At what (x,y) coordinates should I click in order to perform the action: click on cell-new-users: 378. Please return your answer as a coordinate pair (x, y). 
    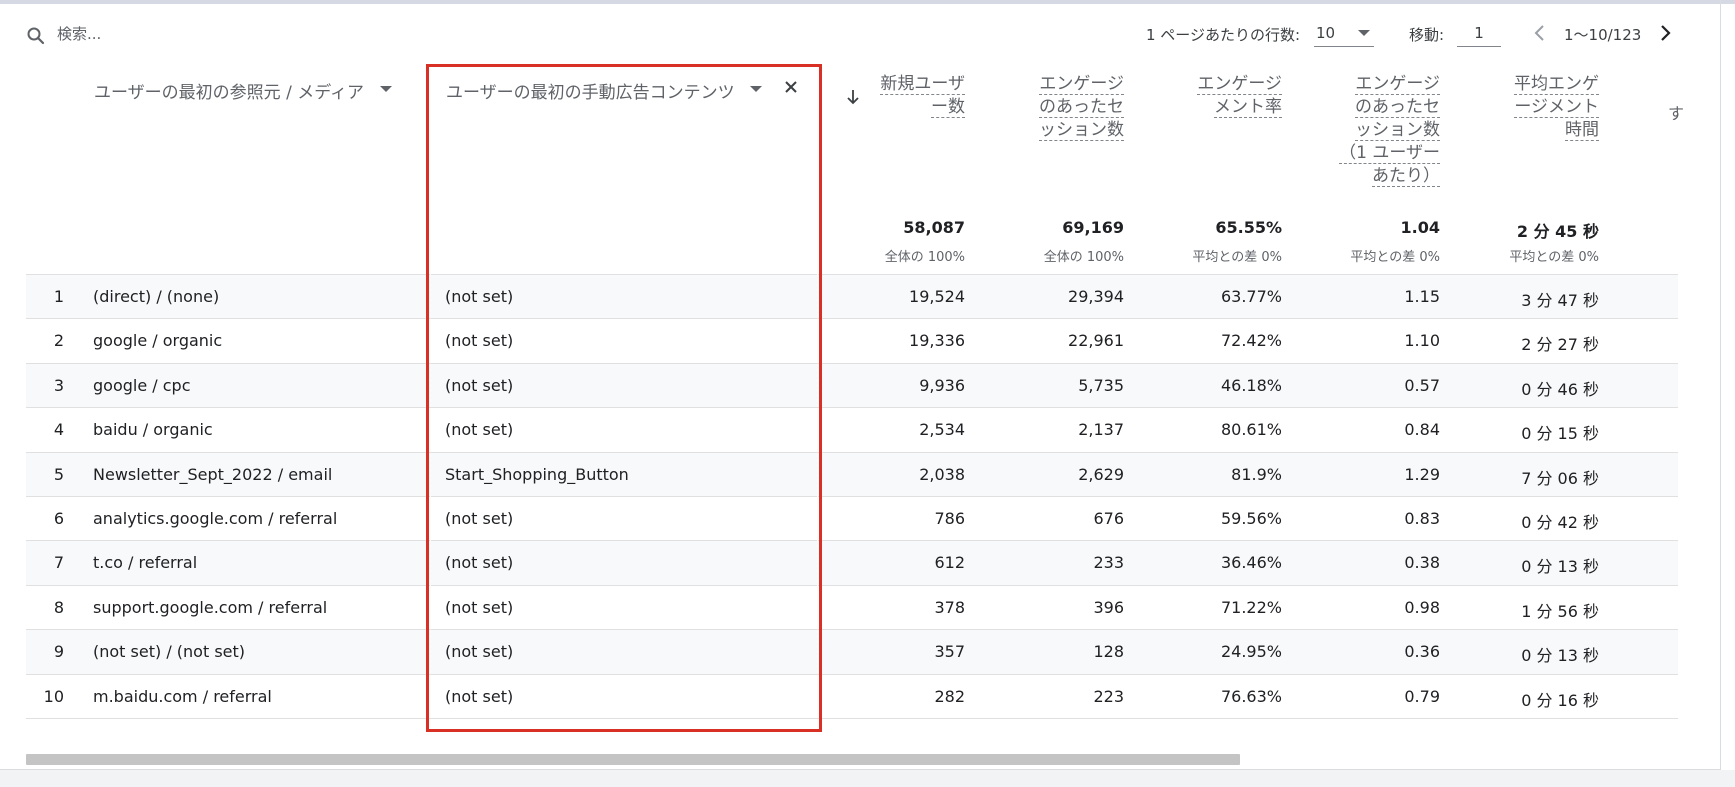
    Looking at the image, I should click on (949, 607).